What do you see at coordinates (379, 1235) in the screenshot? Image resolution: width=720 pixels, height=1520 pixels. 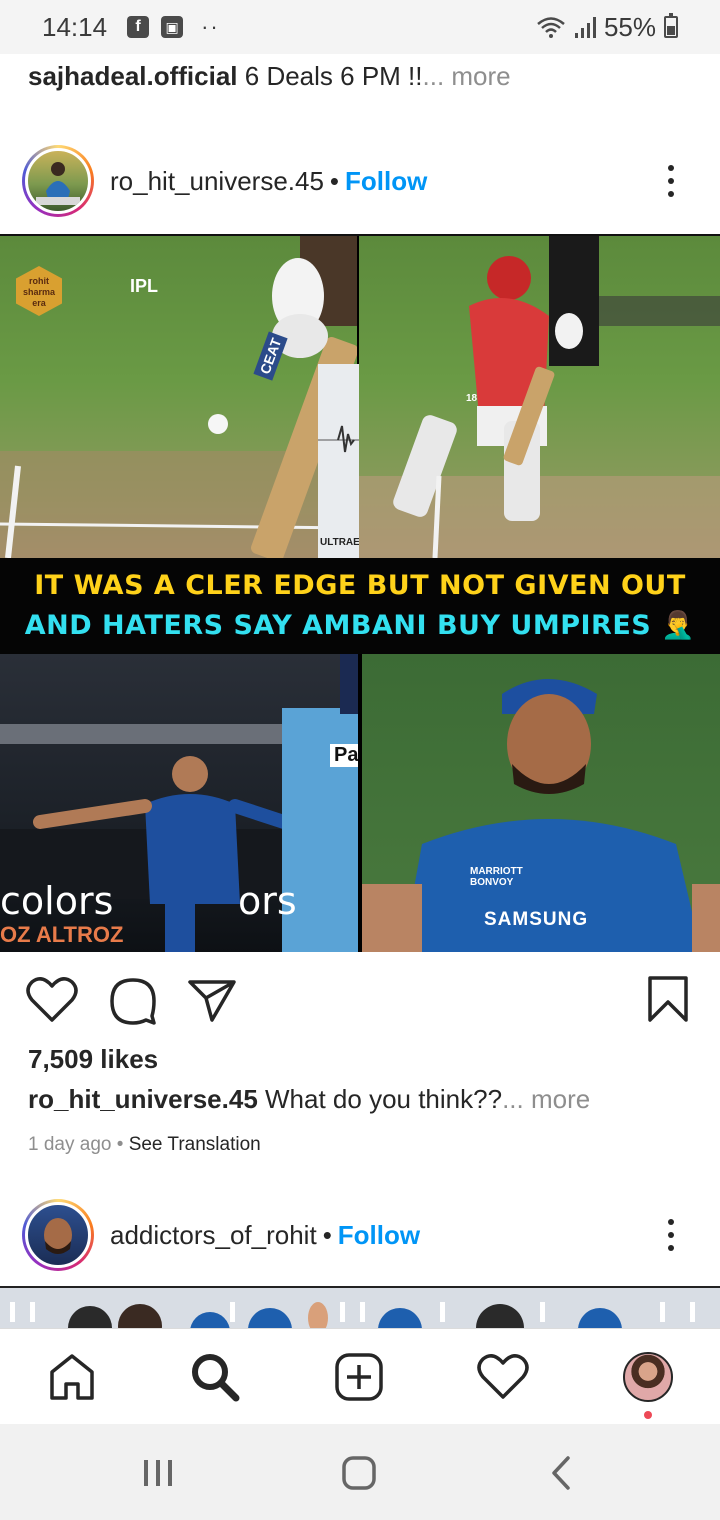 I see `next-follow-button: Follow` at bounding box center [379, 1235].